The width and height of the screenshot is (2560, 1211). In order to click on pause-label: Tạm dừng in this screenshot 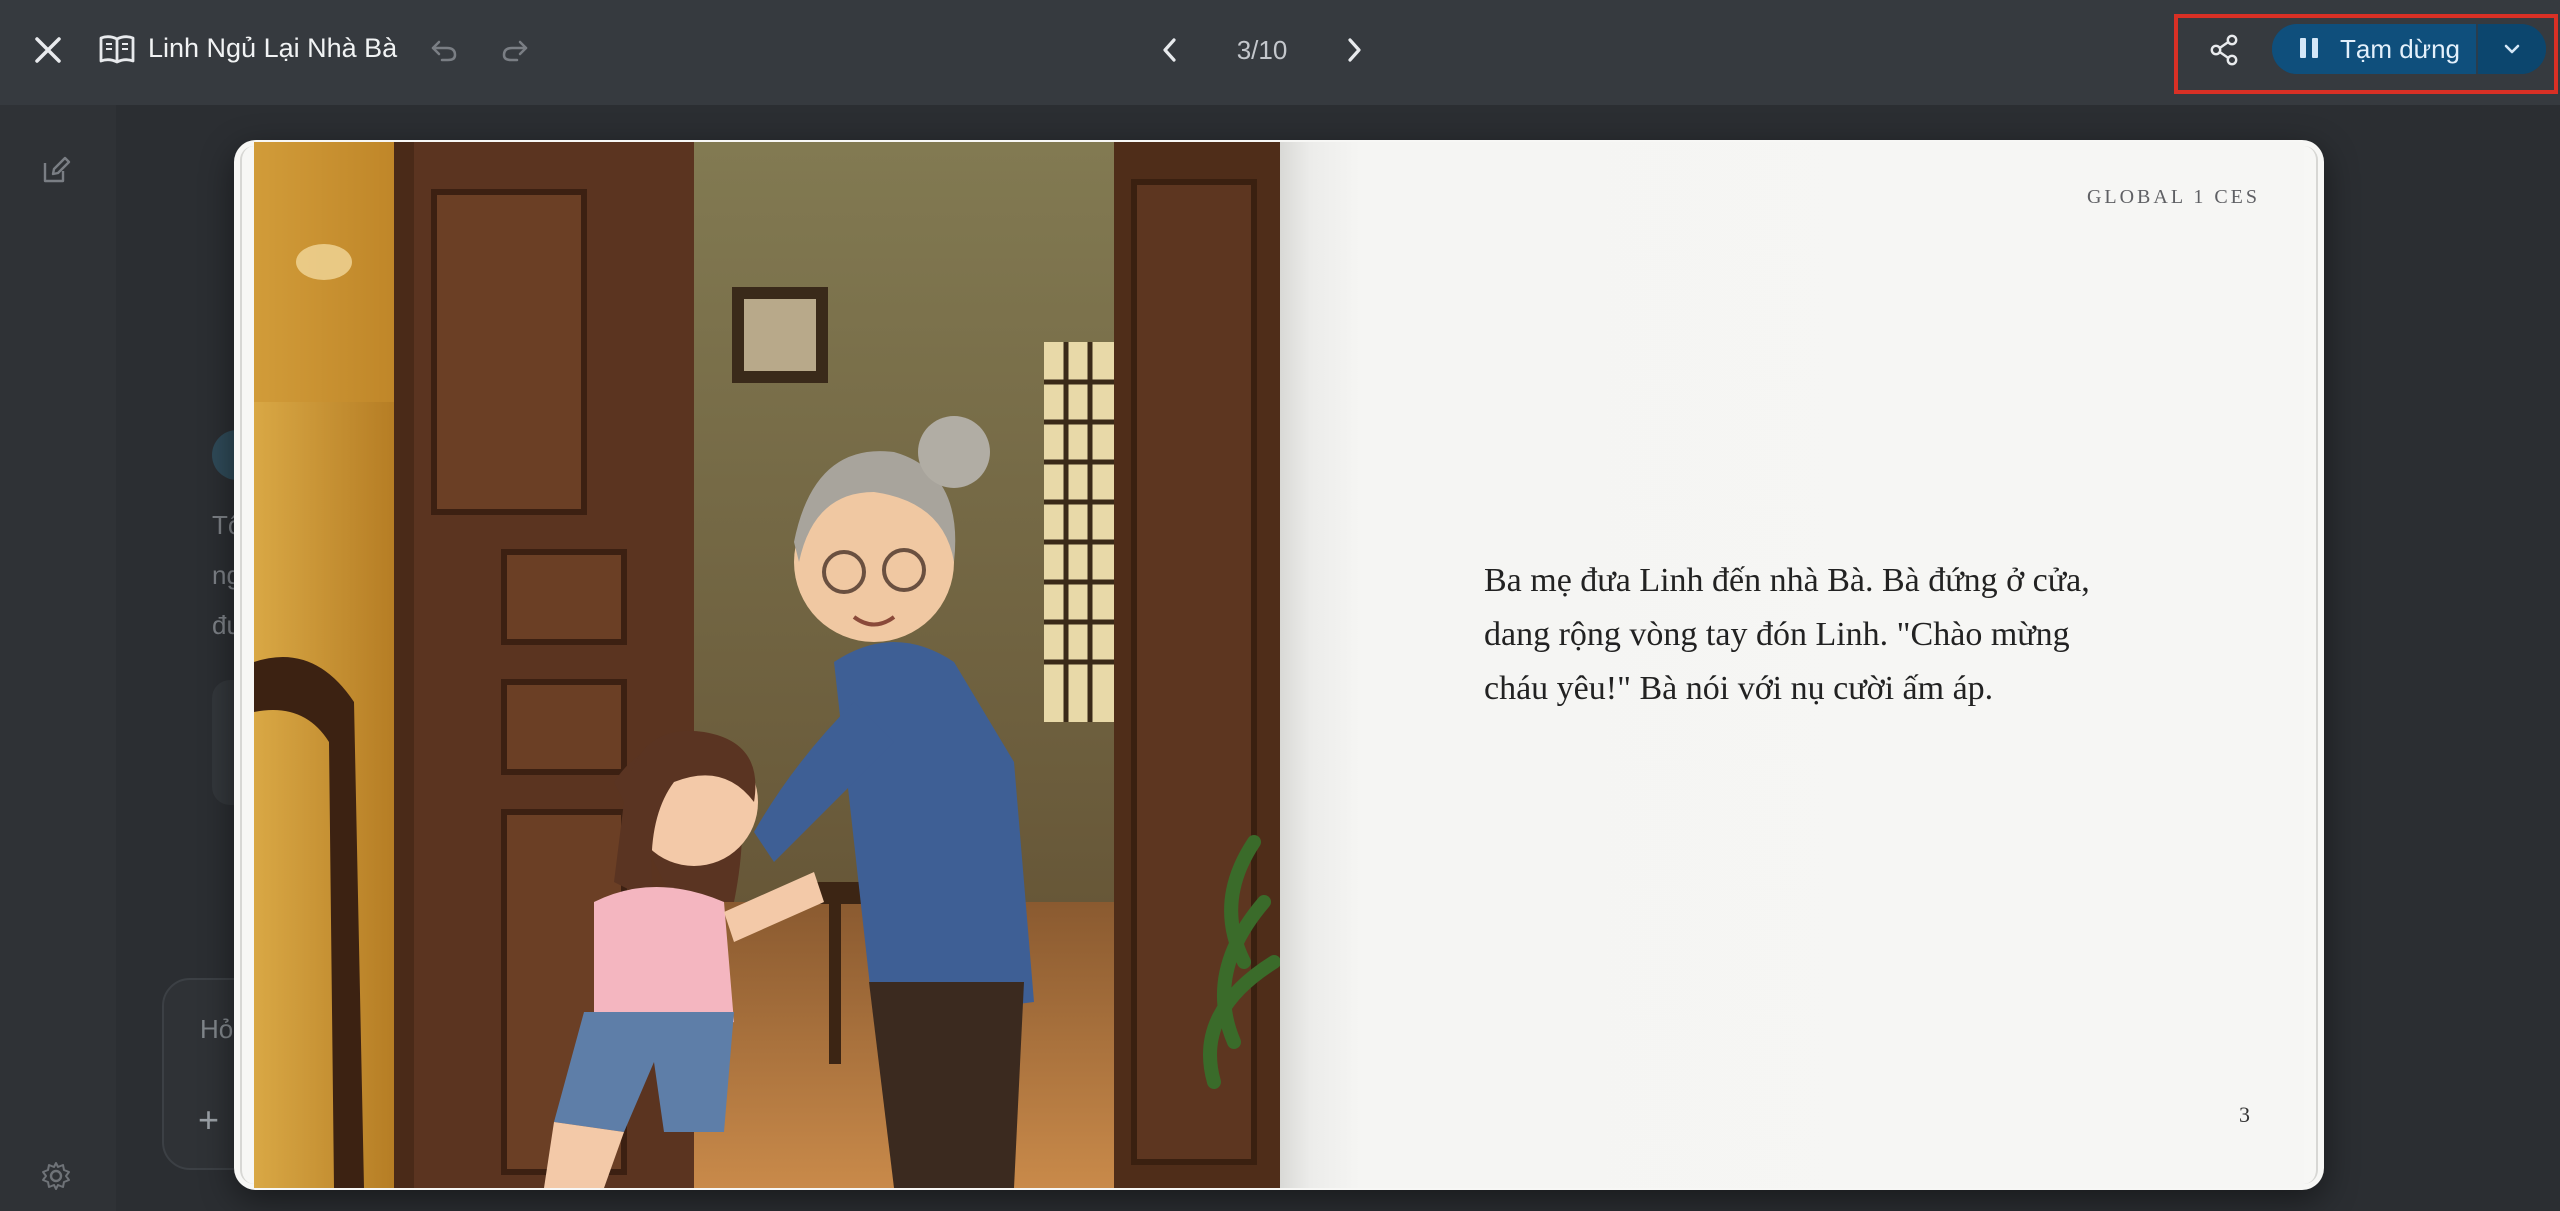, I will do `click(2400, 48)`.